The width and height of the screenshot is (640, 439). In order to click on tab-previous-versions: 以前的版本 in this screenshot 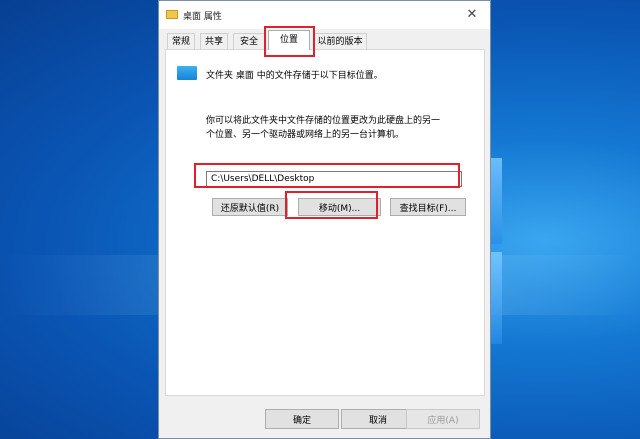, I will do `click(340, 41)`.